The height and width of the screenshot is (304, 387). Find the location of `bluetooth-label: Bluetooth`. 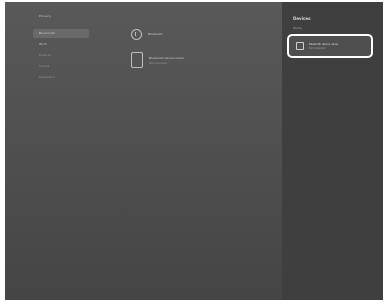

bluetooth-label: Bluetooth is located at coordinates (155, 34).